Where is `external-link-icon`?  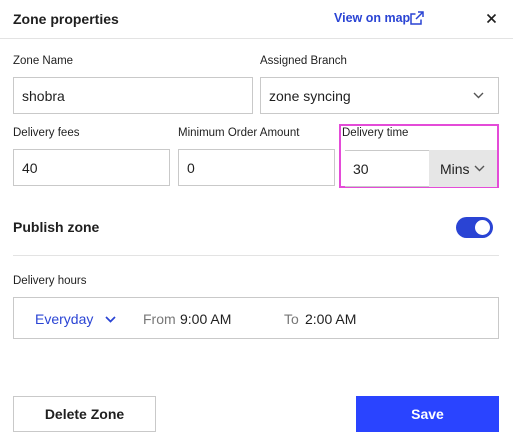 external-link-icon is located at coordinates (417, 18).